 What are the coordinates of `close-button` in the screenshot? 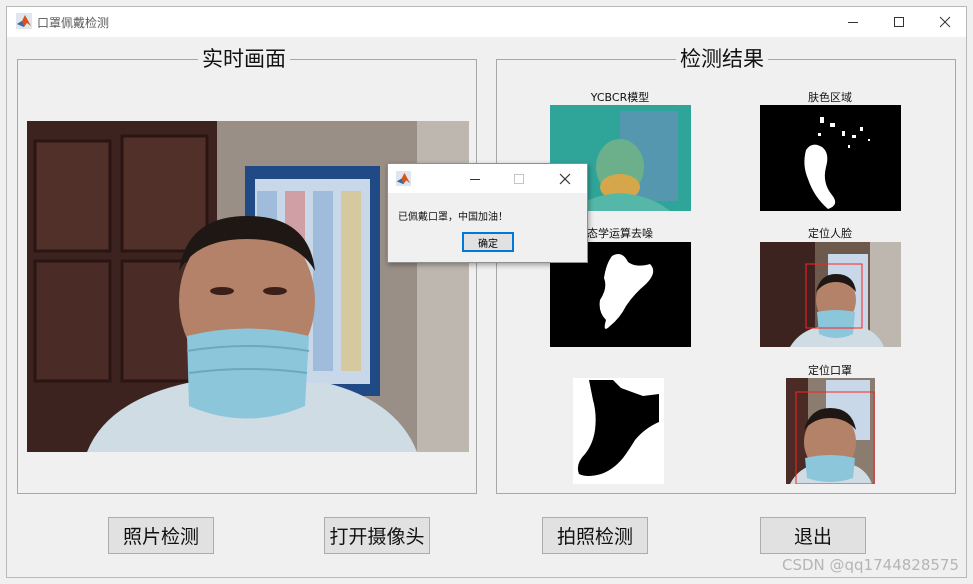 It's located at (945, 22).